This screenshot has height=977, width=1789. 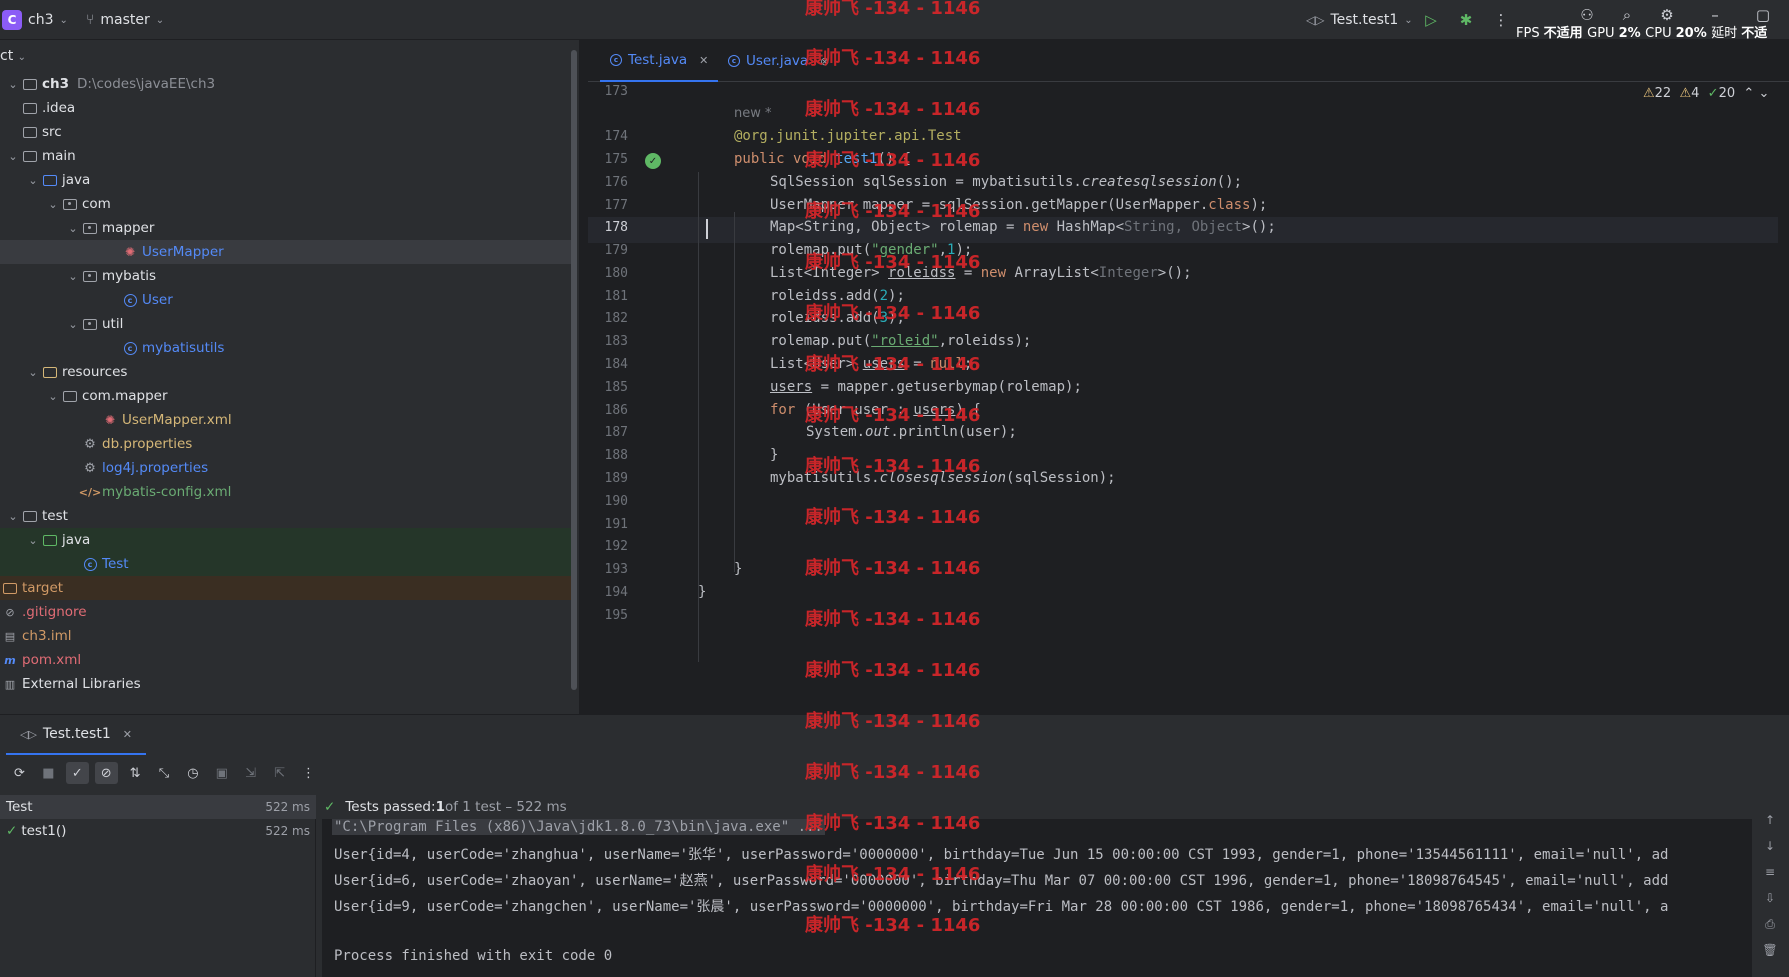 I want to click on arrow-up-icon: ↑, so click(x=1770, y=821).